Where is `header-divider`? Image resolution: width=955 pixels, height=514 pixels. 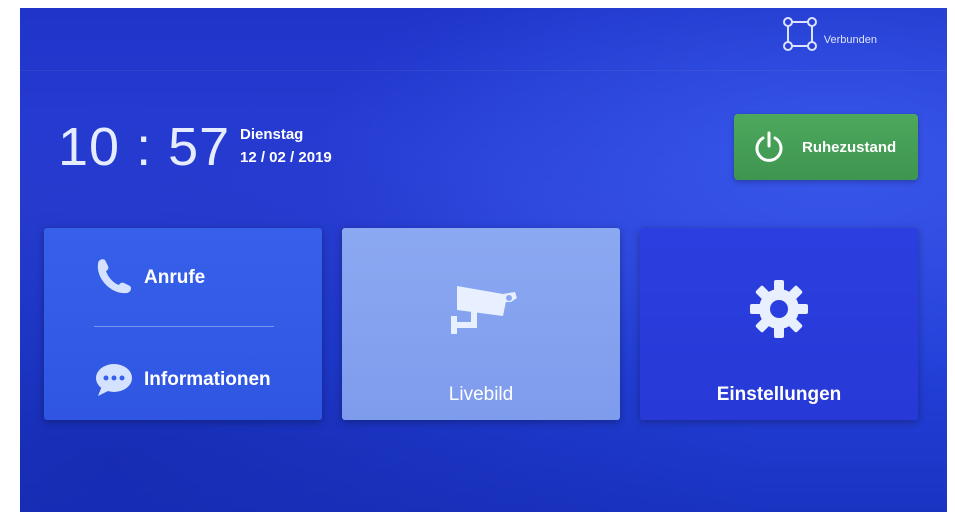 header-divider is located at coordinates (483, 70).